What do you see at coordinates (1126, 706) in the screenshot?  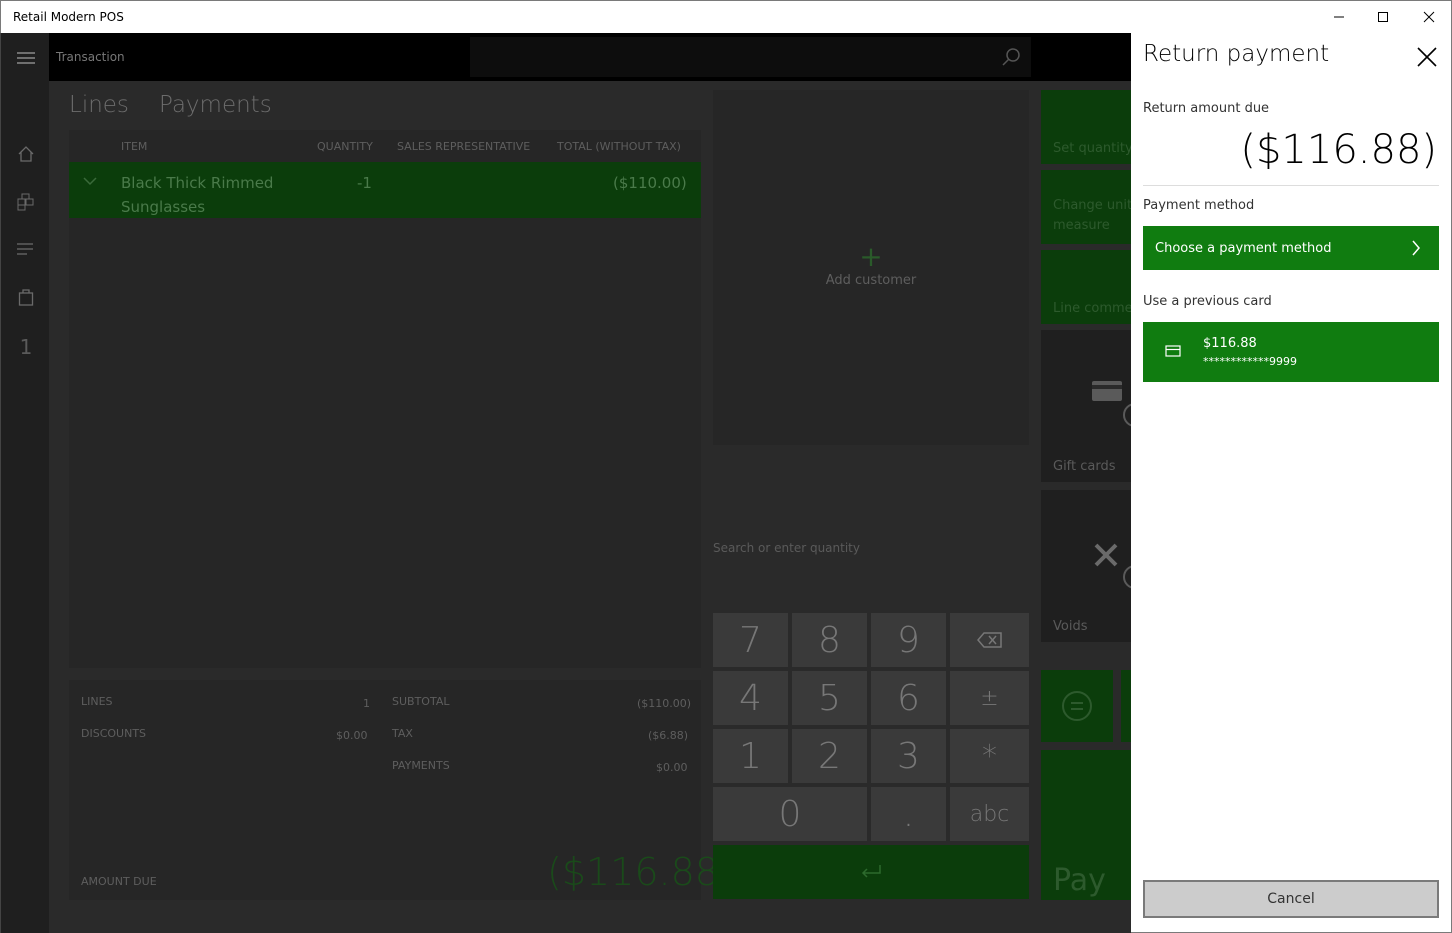 I see `partial-tile` at bounding box center [1126, 706].